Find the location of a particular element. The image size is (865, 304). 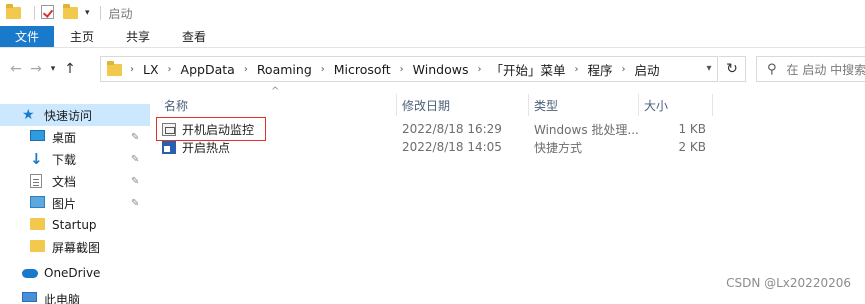

search-icon: ⚲ is located at coordinates (772, 69).